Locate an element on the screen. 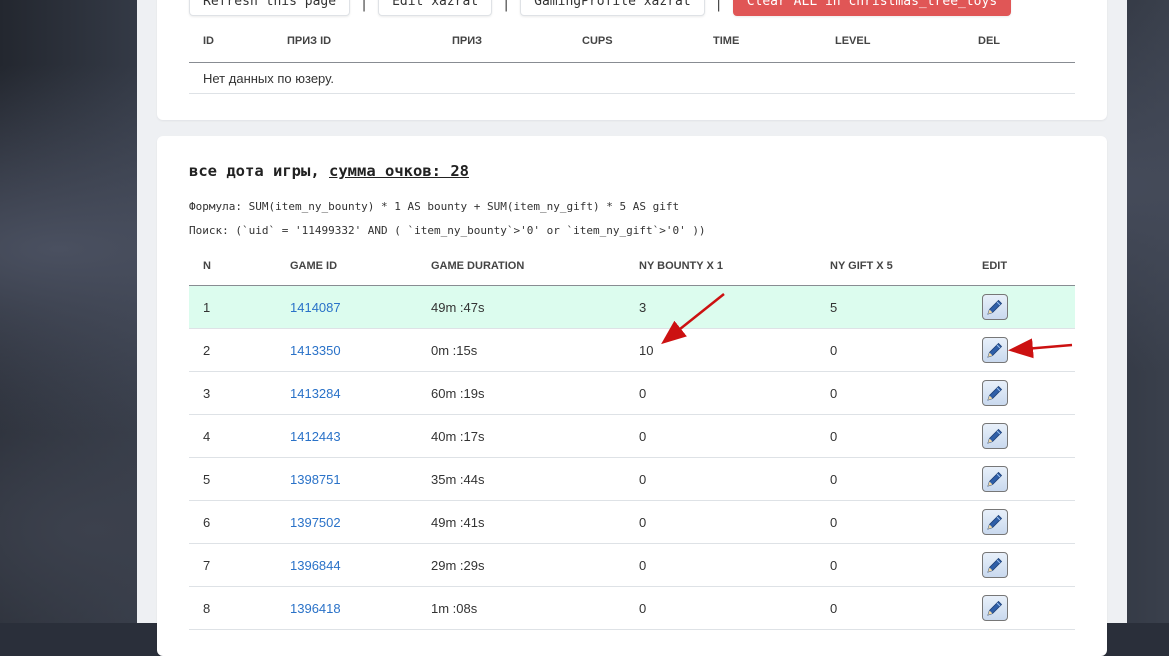 Image resolution: width=1169 pixels, height=656 pixels. row-number: 6 is located at coordinates (232, 522).